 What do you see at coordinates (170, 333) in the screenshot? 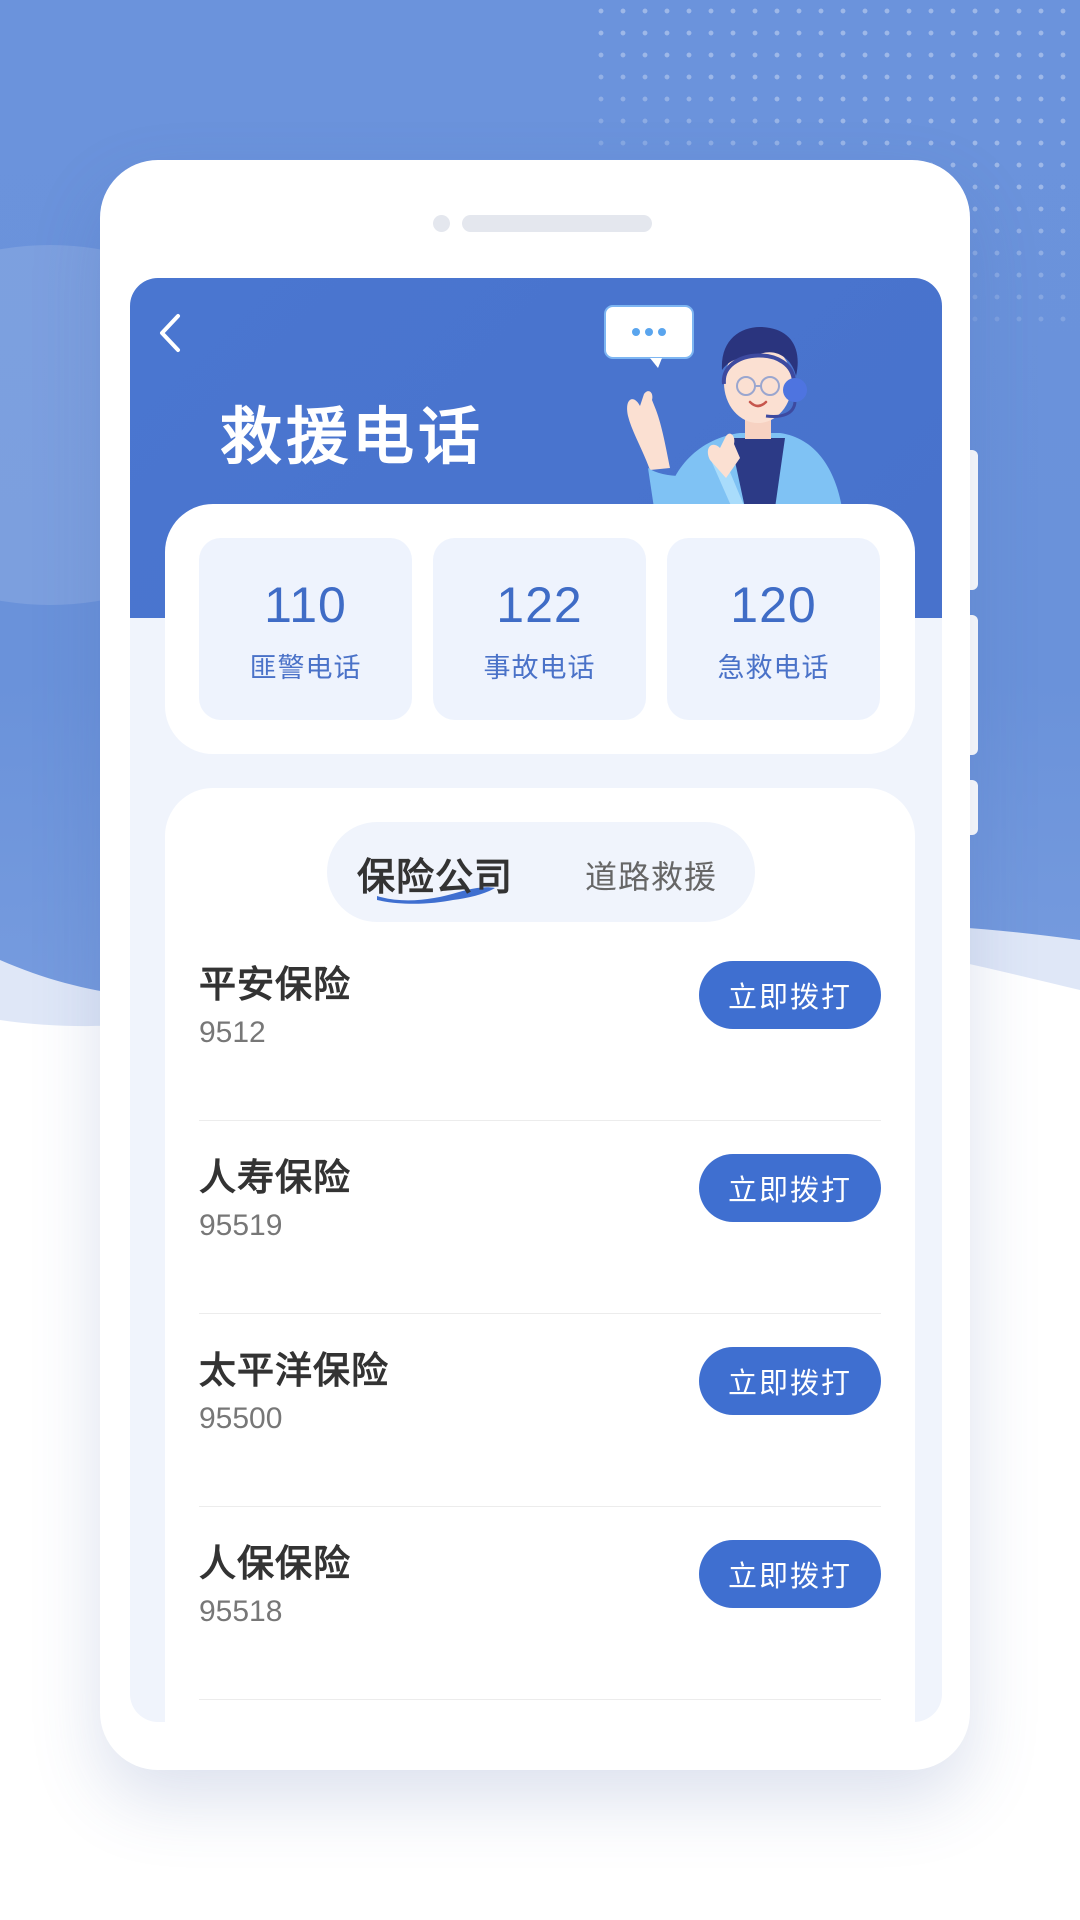
I see `chevron-left-icon` at bounding box center [170, 333].